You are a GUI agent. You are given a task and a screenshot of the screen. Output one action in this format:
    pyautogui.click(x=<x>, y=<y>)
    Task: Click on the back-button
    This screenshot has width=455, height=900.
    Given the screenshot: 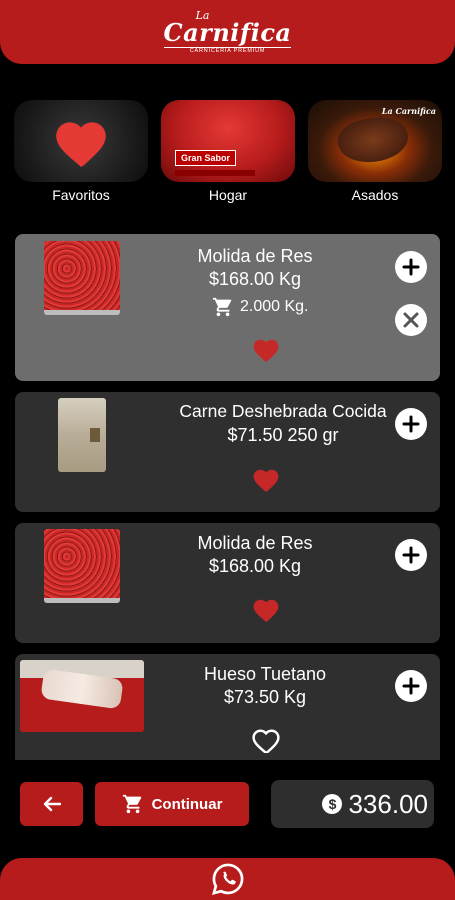 What is the action you would take?
    pyautogui.click(x=51, y=804)
    